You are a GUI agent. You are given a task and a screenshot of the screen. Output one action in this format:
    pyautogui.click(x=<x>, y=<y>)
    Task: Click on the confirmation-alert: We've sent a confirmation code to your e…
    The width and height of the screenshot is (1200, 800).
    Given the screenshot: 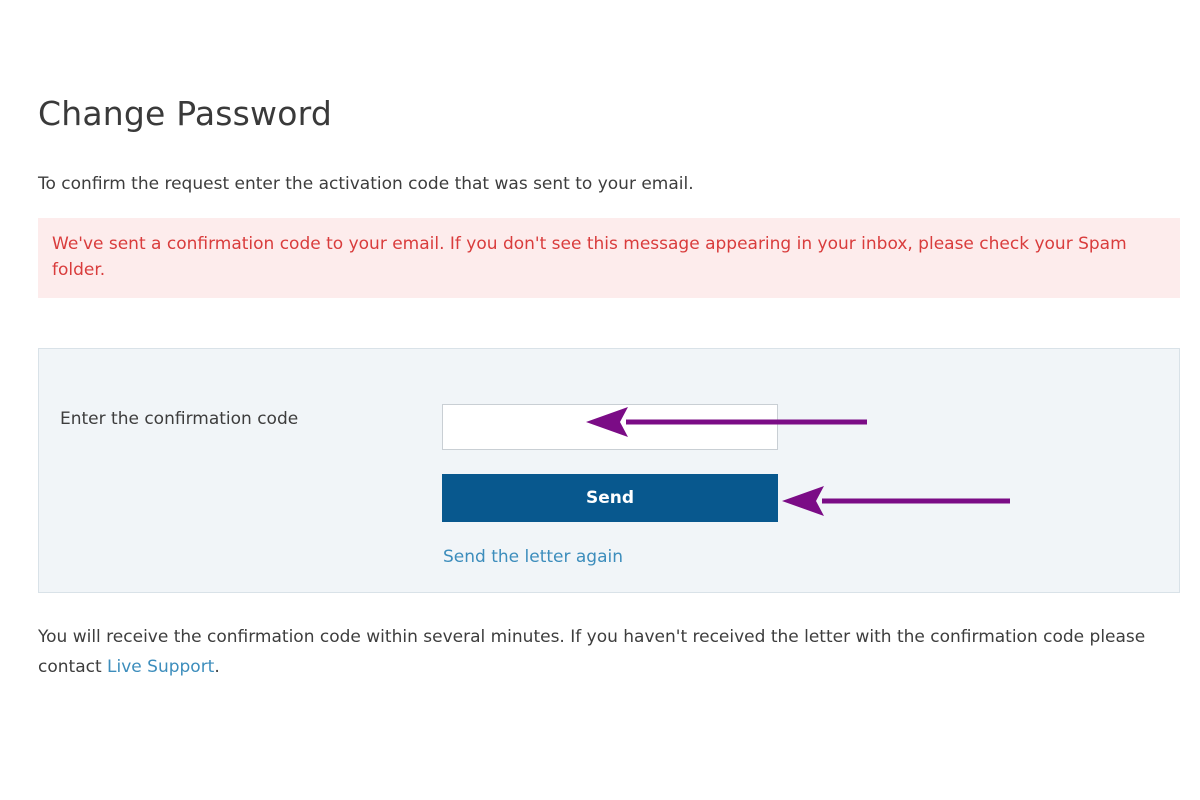 What is the action you would take?
    pyautogui.click(x=609, y=258)
    